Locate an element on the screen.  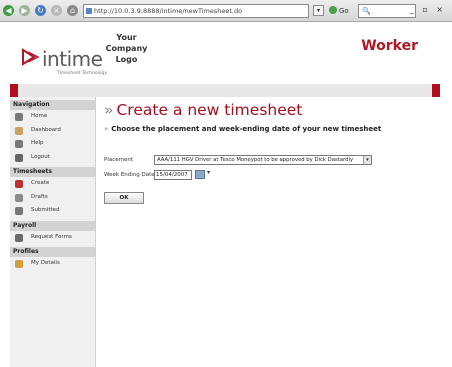
sidebar-item-label: Logout is located at coordinates (40, 156).